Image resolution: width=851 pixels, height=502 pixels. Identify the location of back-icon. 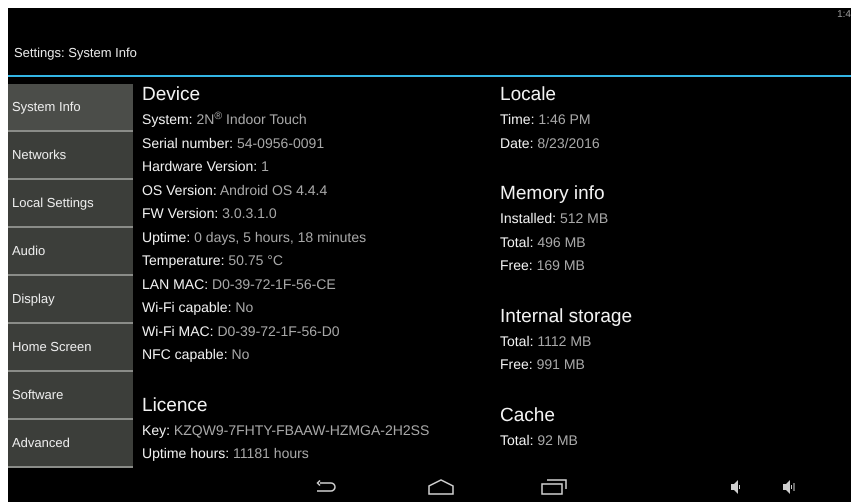
(326, 487).